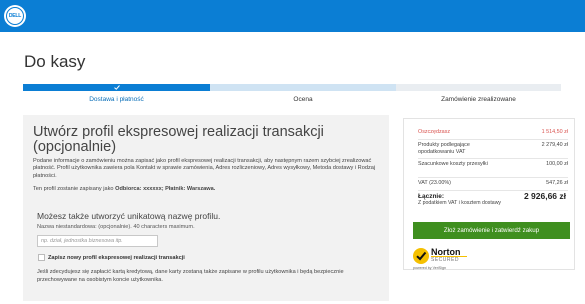 The height and width of the screenshot is (304, 585). I want to click on summary-row-vat: VAT (23.00%) 547,26 zł, so click(493, 184).